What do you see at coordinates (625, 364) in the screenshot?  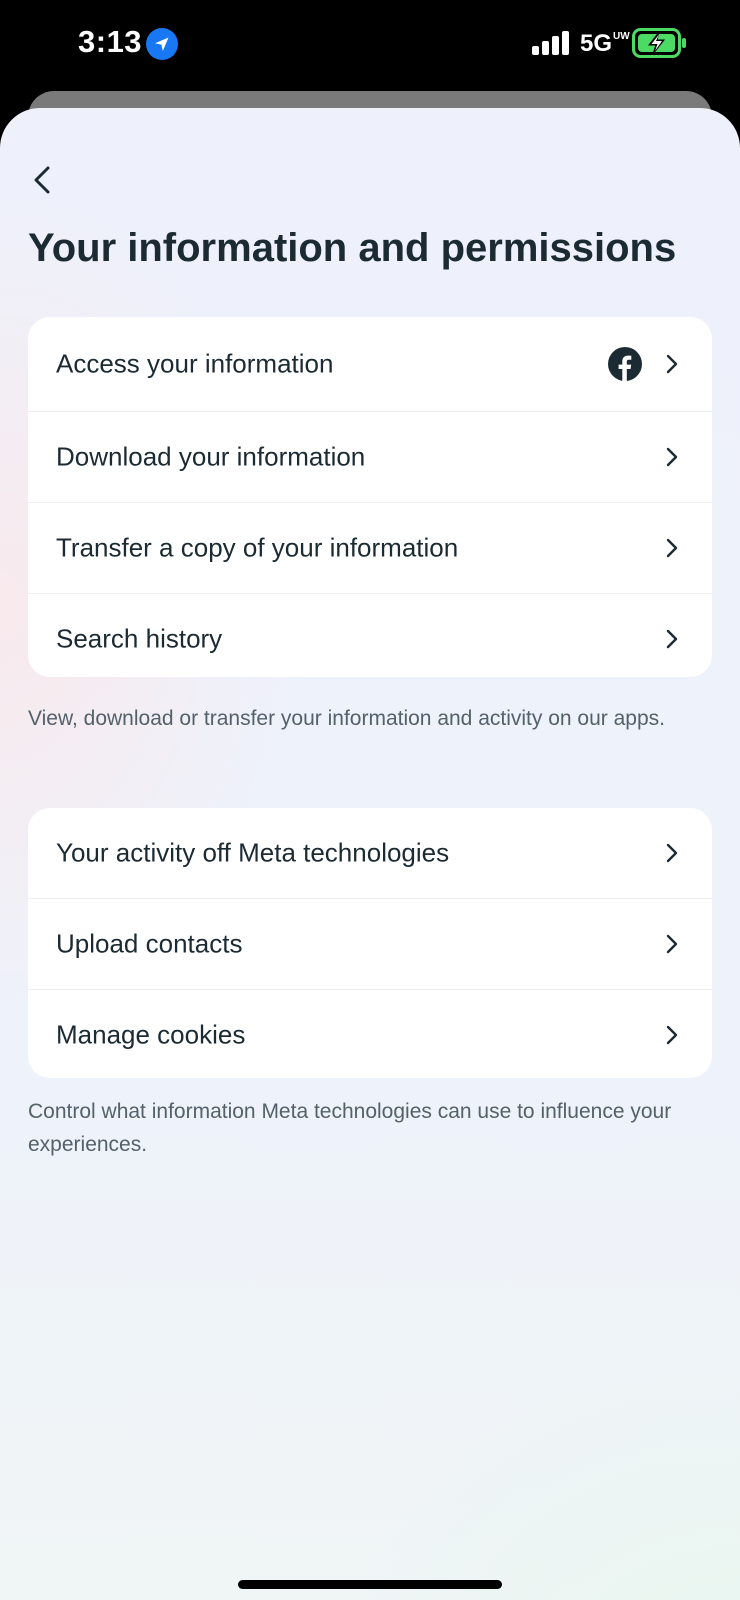 I see `facebook-icon` at bounding box center [625, 364].